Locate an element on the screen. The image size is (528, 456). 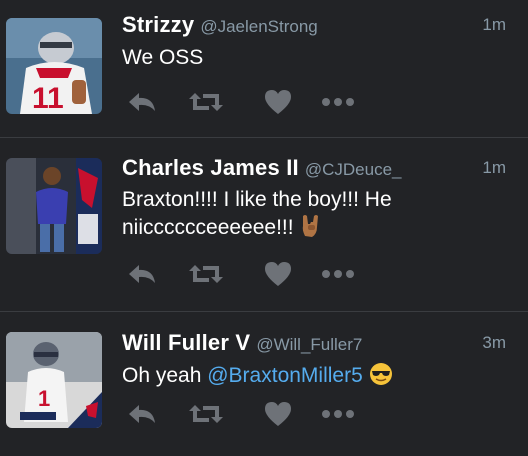
horns-hand-emoji-icon is located at coordinates (311, 230).